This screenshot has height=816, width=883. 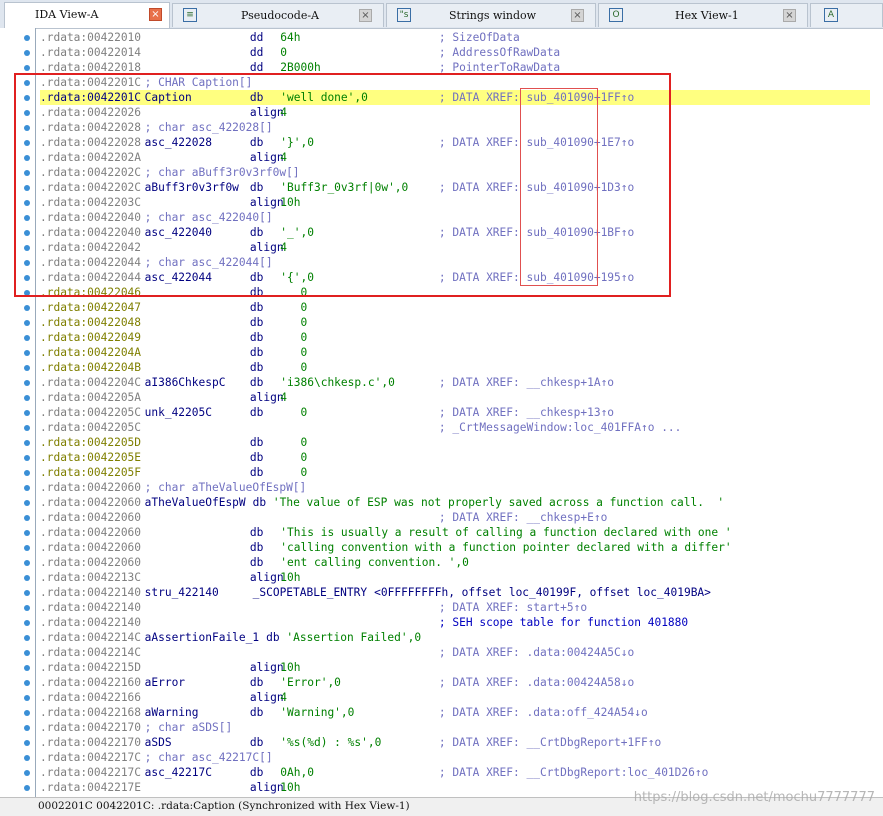 I want to click on line-label: aAssertionFaile_1, so click(x=202, y=637).